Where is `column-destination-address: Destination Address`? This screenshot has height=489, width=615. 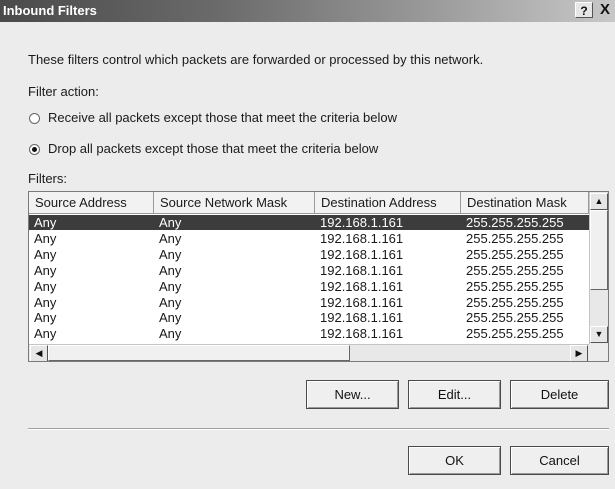 column-destination-address: Destination Address is located at coordinates (388, 203).